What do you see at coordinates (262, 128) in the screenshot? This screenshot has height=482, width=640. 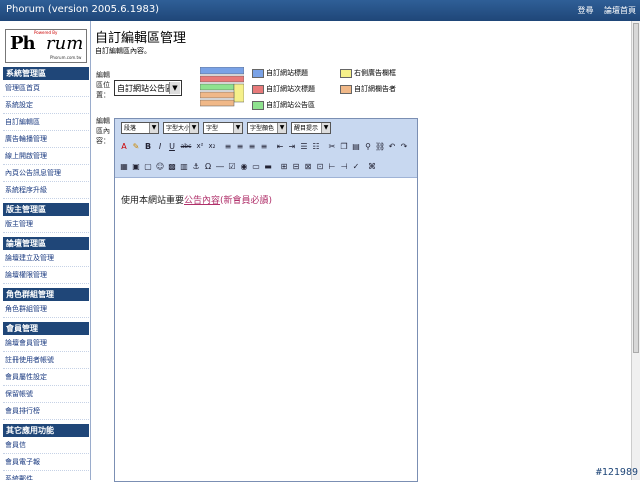 I see `font-color-select-value: 字型顏色` at bounding box center [262, 128].